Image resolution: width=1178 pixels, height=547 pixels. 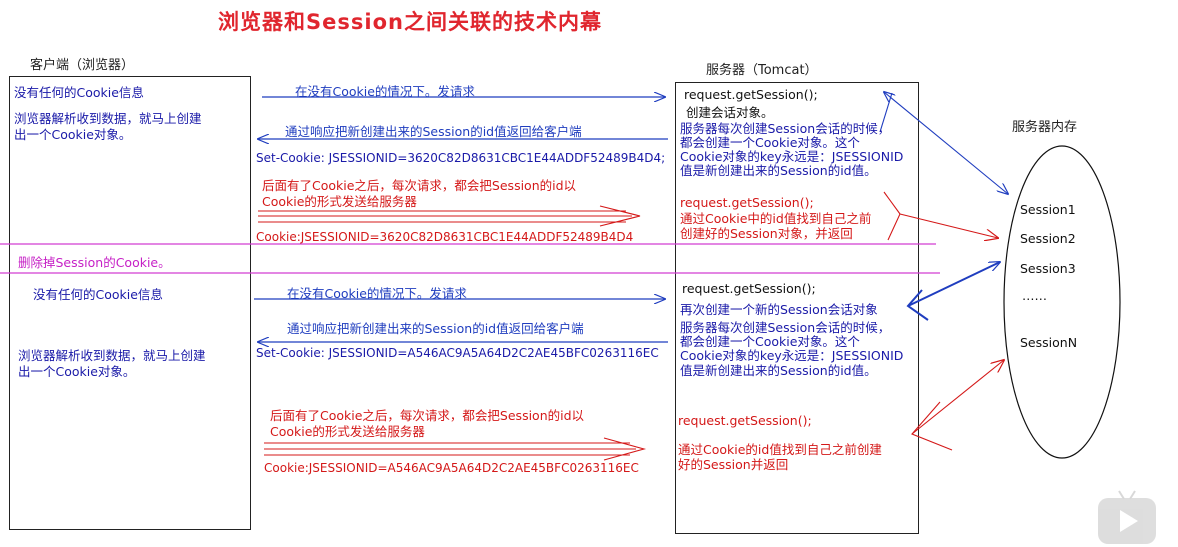 I want to click on server-find-1-l1: 通过Cookie中的id值找到自己之前, so click(x=776, y=218).